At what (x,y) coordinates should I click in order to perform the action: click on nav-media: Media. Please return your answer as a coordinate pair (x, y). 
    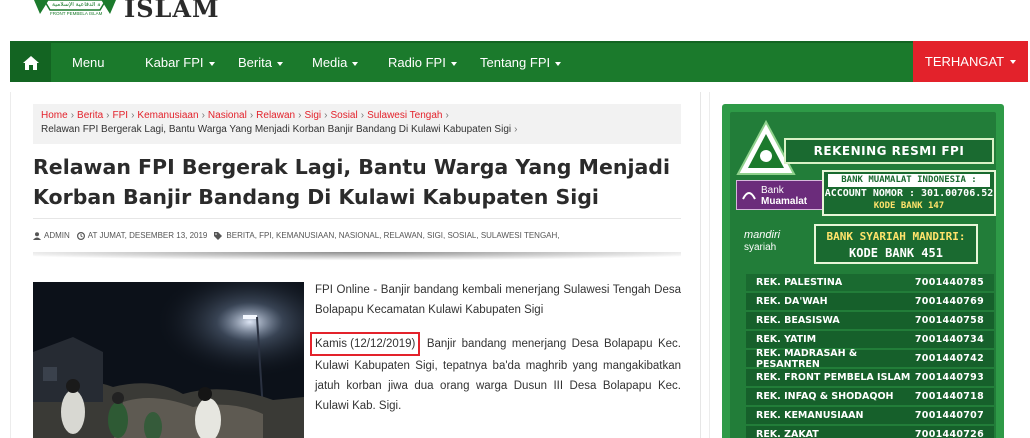
    Looking at the image, I should click on (335, 62).